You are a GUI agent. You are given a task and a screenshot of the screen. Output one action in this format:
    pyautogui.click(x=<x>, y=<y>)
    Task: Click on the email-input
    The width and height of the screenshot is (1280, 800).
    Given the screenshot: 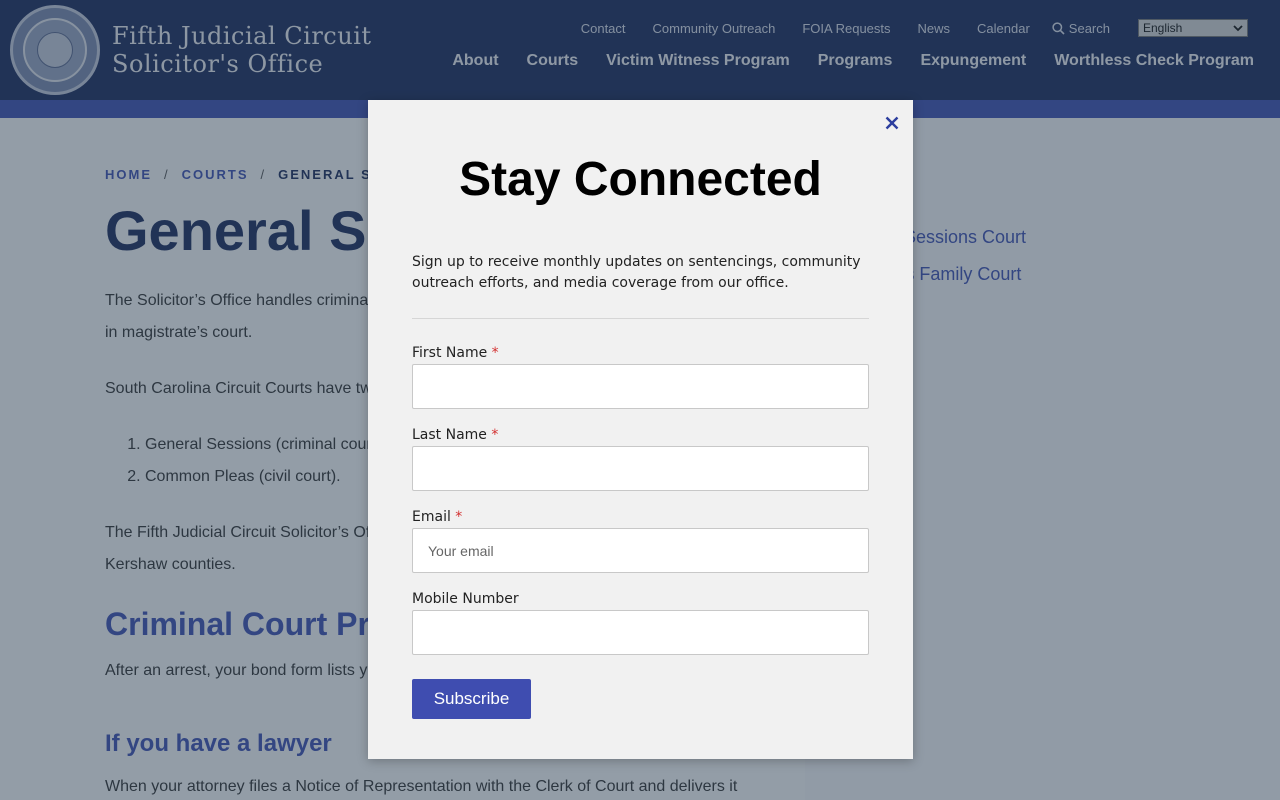 What is the action you would take?
    pyautogui.click(x=640, y=550)
    